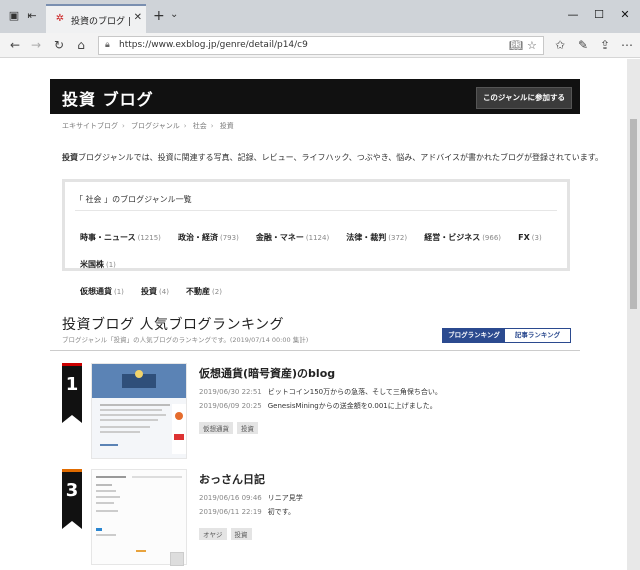 This screenshot has height=570, width=640. I want to click on genre-link: 時事・ニュース (1215), so click(120, 237).